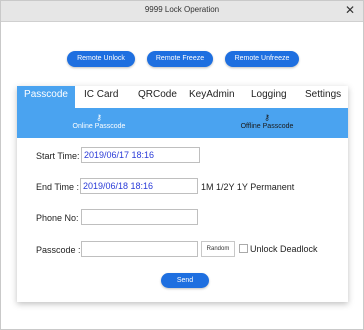 The image size is (364, 330). I want to click on title-bar: 9999 Lock Operation ✕, so click(182, 11).